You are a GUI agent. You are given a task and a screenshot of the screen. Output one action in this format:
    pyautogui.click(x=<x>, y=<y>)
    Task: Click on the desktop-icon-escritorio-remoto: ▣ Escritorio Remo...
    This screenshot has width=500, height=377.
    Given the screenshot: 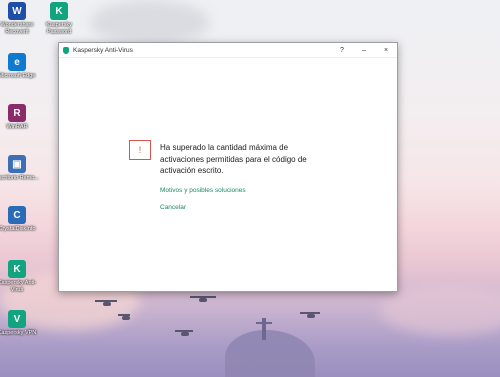 What is the action you would take?
    pyautogui.click(x=19, y=168)
    